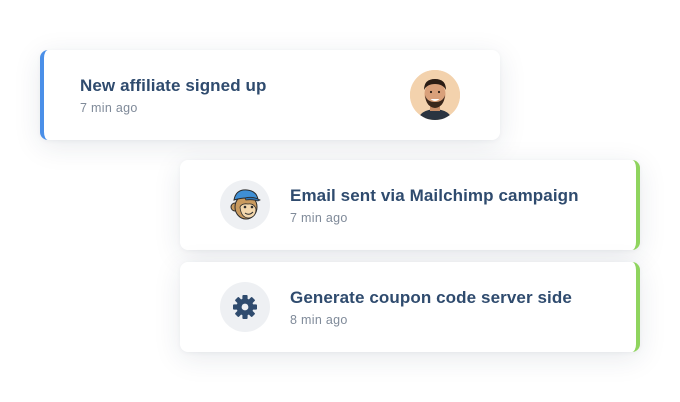  I want to click on gear-icon, so click(245, 307).